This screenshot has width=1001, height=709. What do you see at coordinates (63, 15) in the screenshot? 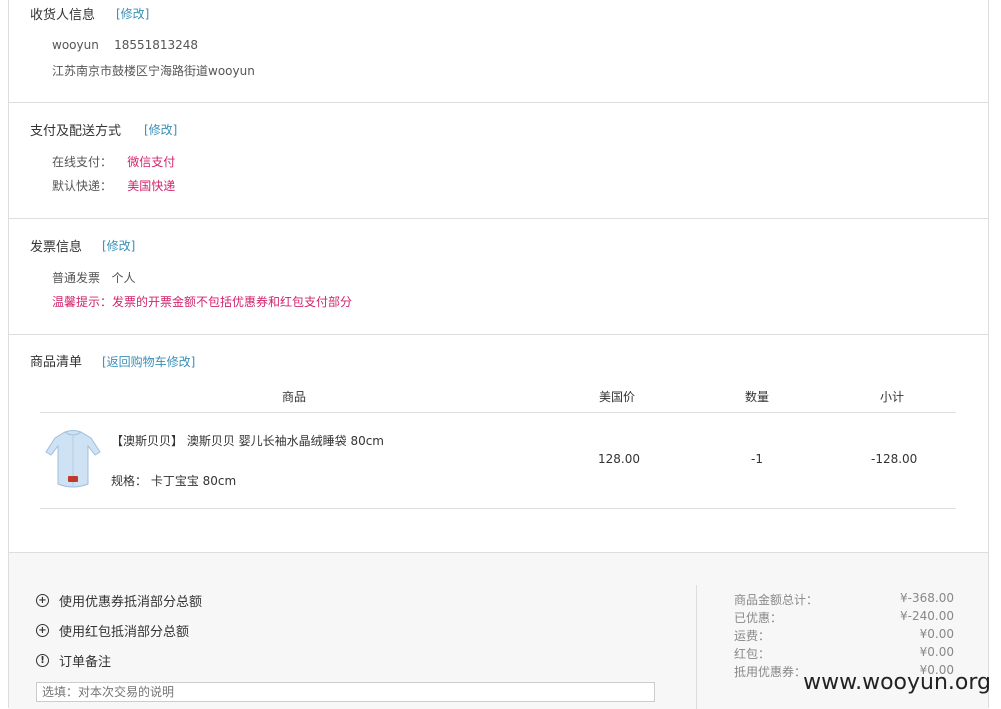
I see `consignee-title: 收货人信息` at bounding box center [63, 15].